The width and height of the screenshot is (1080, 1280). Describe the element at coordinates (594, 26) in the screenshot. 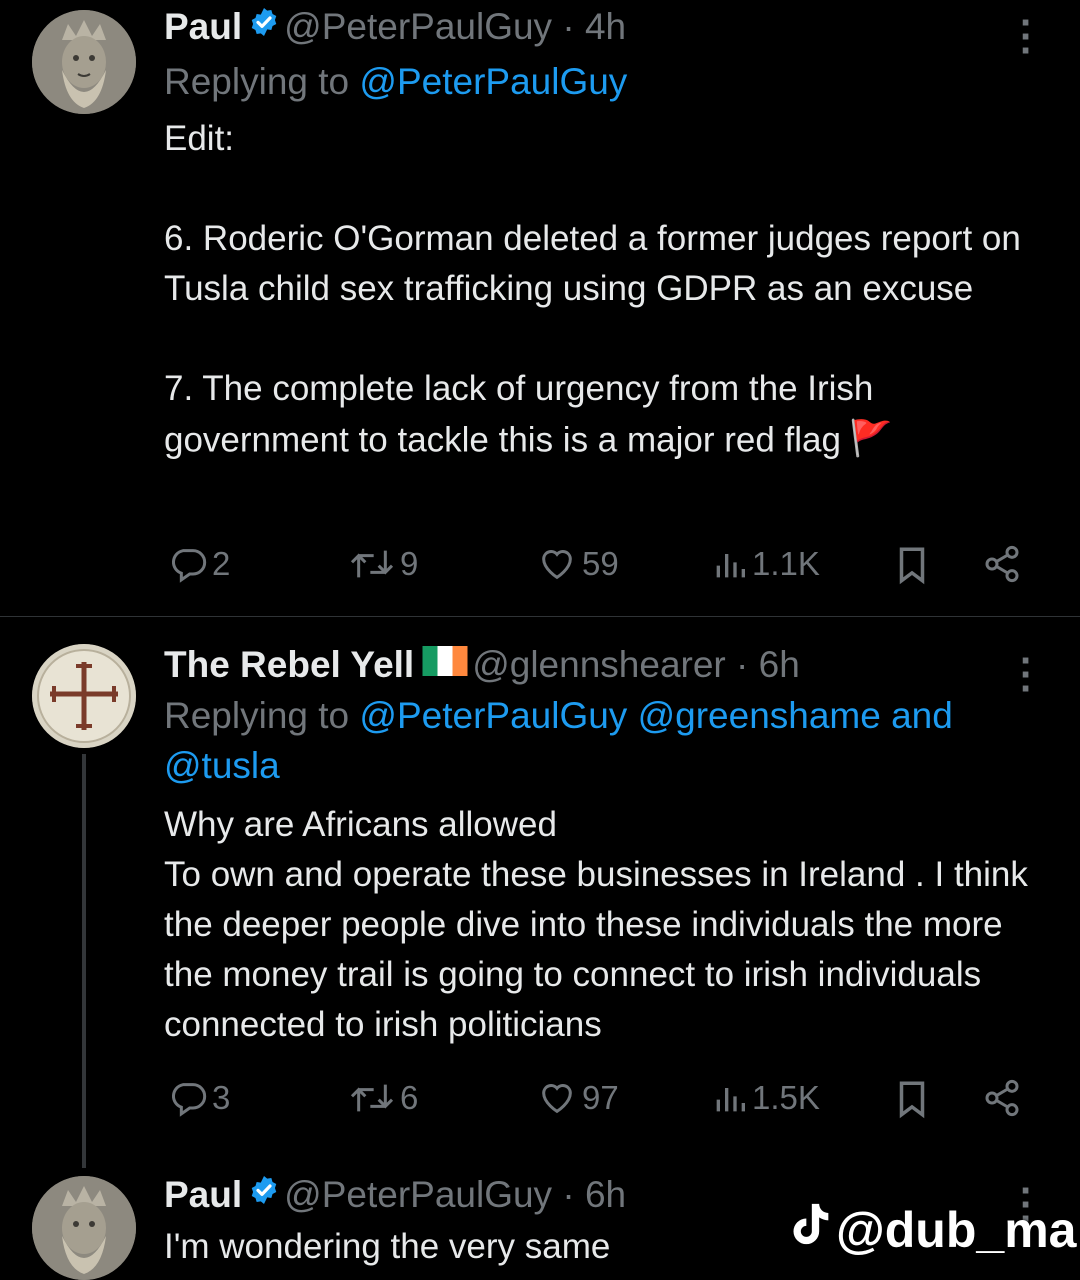

I see `tweet-time: · 4h` at that location.